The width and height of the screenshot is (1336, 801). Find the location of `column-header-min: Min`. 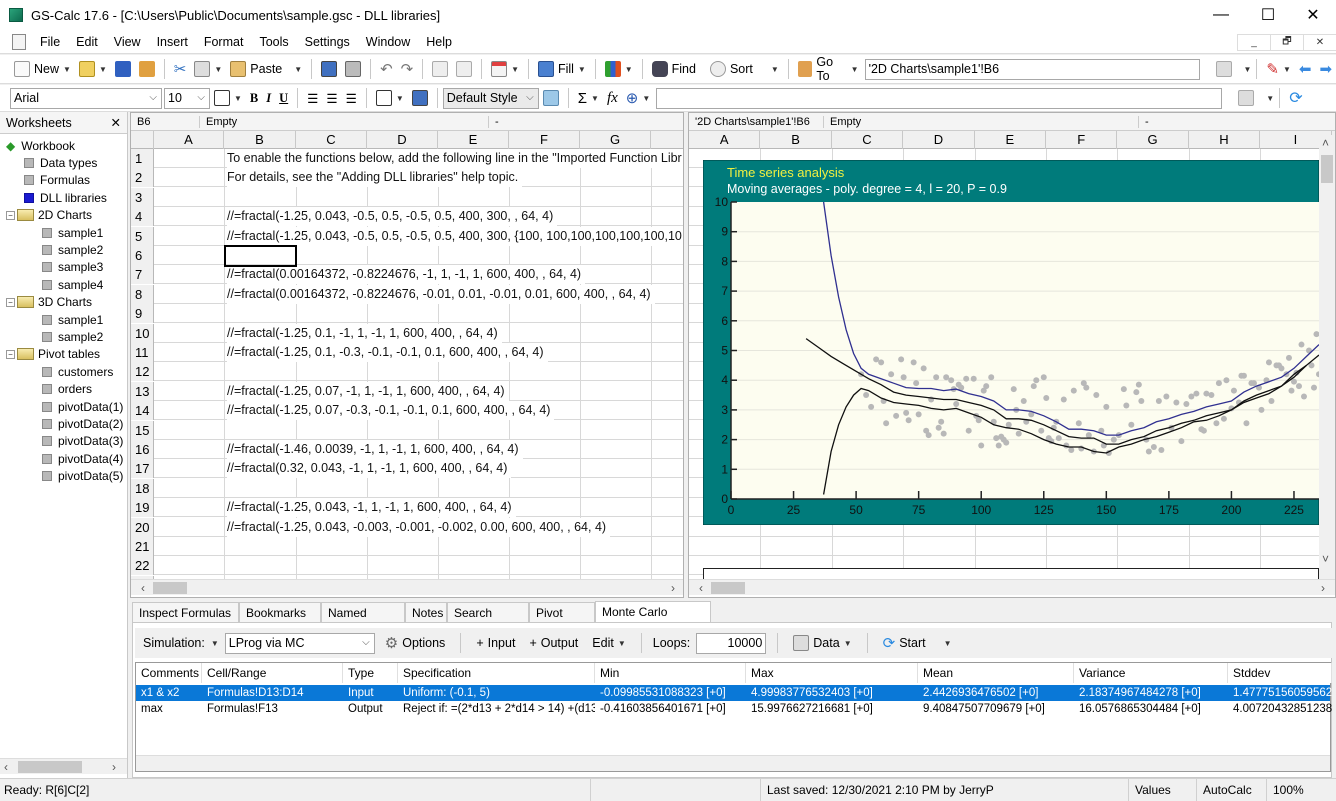

column-header-min: Min is located at coordinates (670, 673).